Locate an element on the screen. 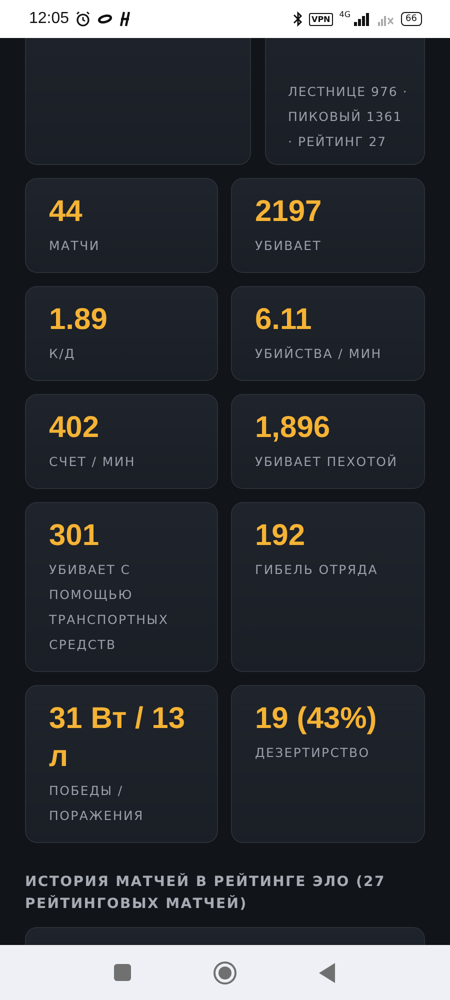  home-icon is located at coordinates (225, 972).